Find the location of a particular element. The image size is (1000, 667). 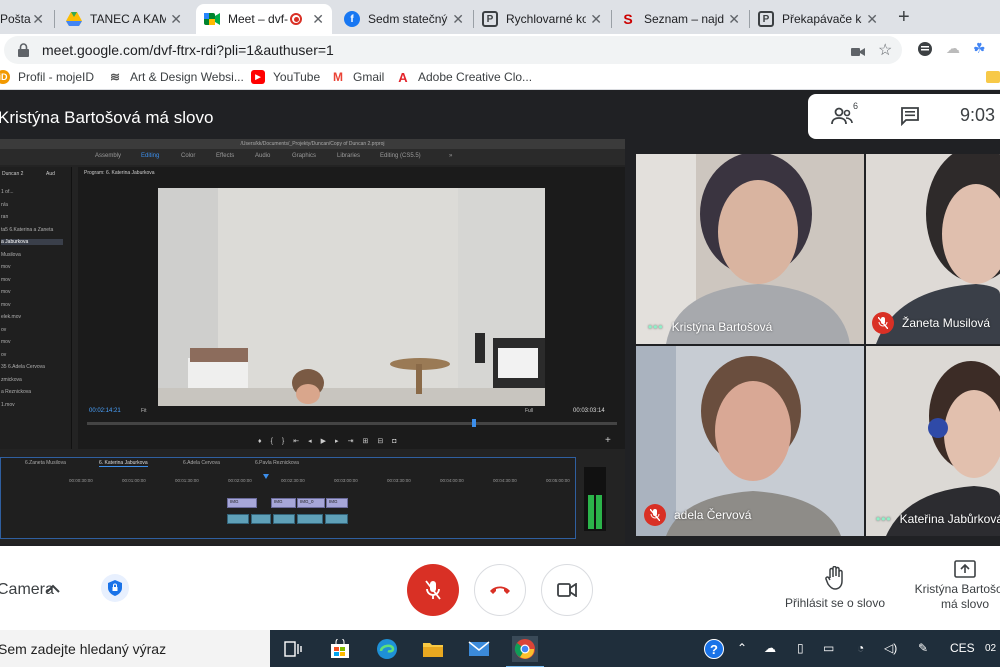

step-forward-icon: ▸ is located at coordinates (341, 441).